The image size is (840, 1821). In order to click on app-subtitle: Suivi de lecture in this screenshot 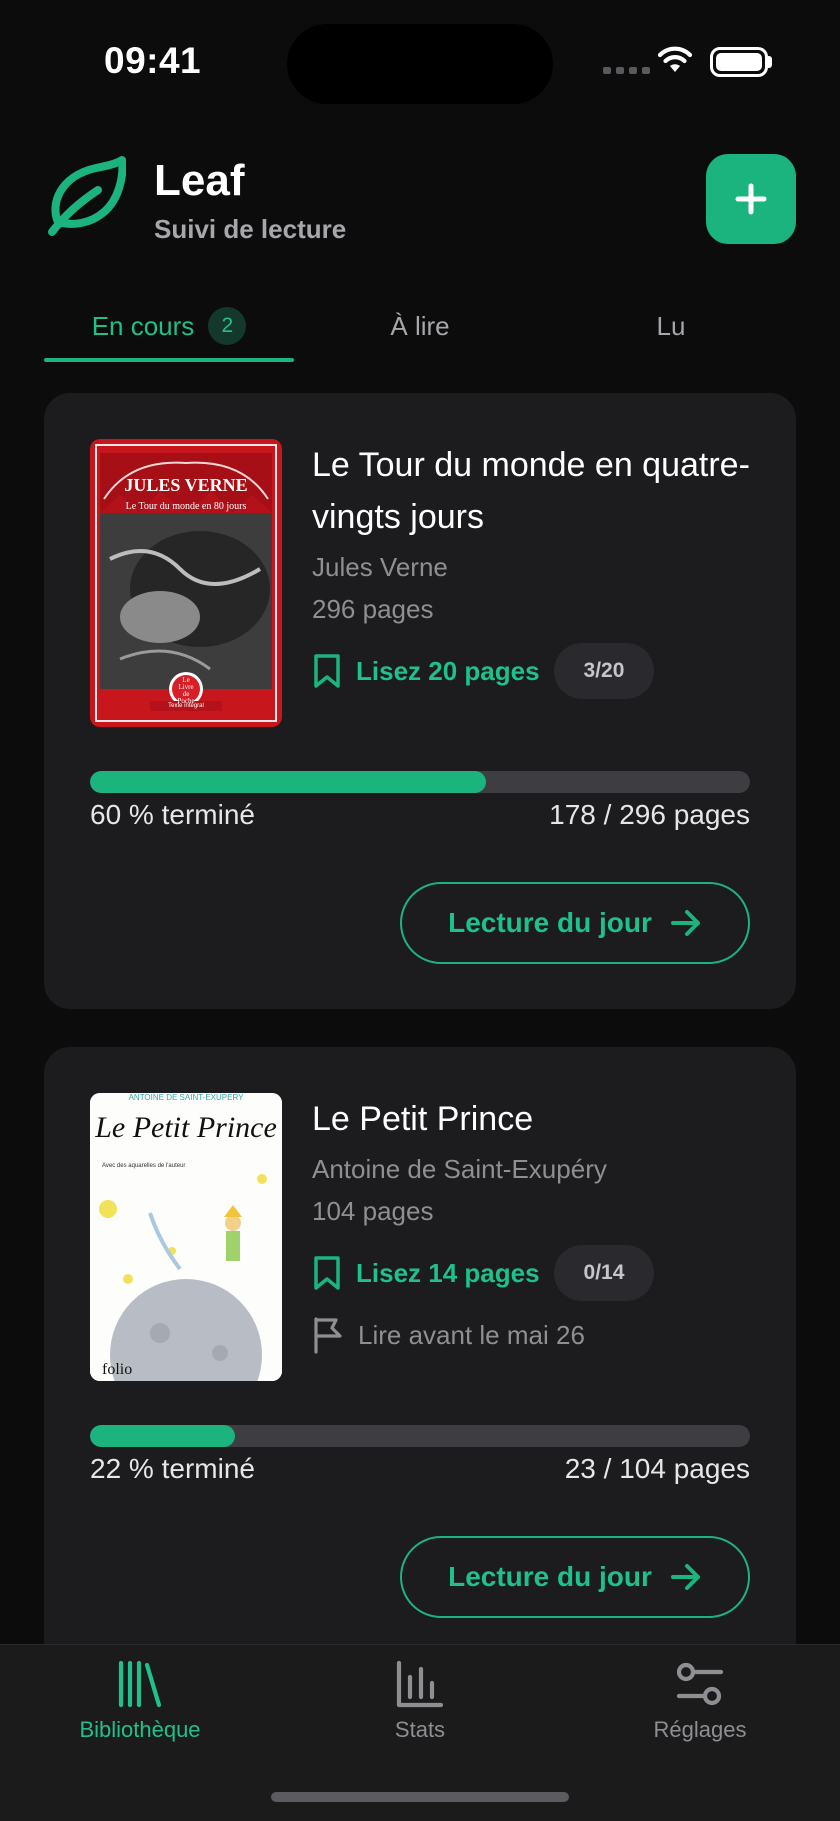, I will do `click(250, 229)`.